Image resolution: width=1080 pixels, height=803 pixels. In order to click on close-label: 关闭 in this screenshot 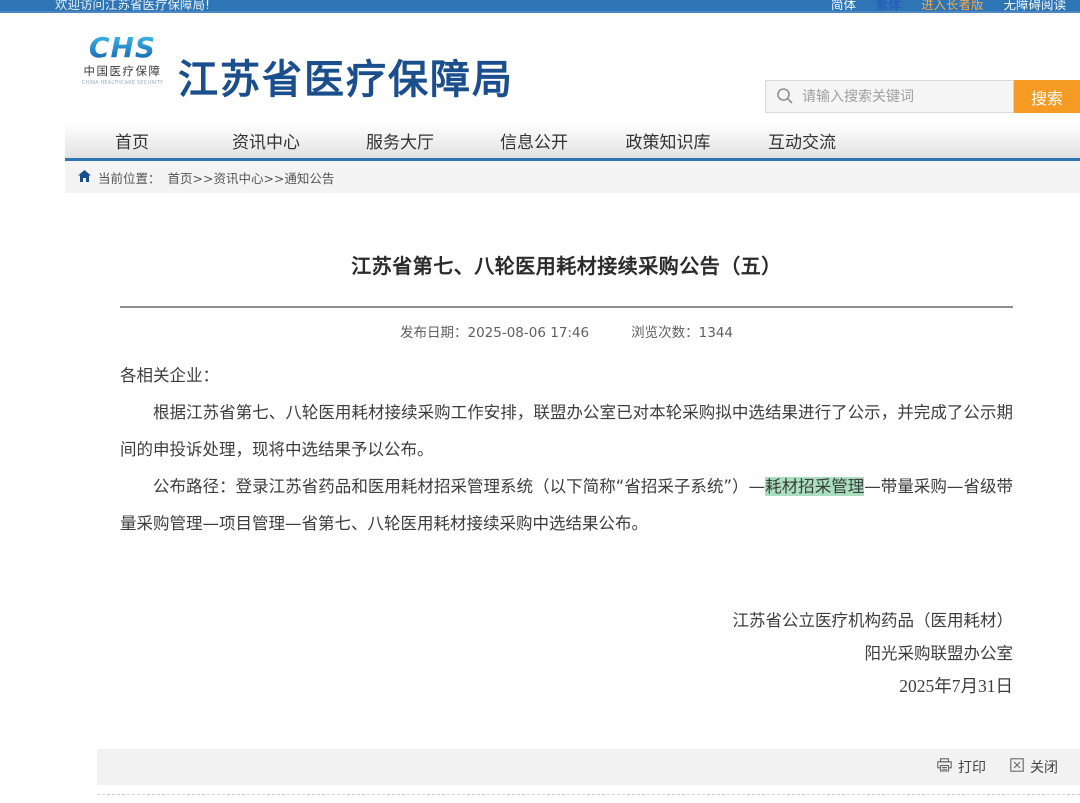, I will do `click(1044, 768)`.